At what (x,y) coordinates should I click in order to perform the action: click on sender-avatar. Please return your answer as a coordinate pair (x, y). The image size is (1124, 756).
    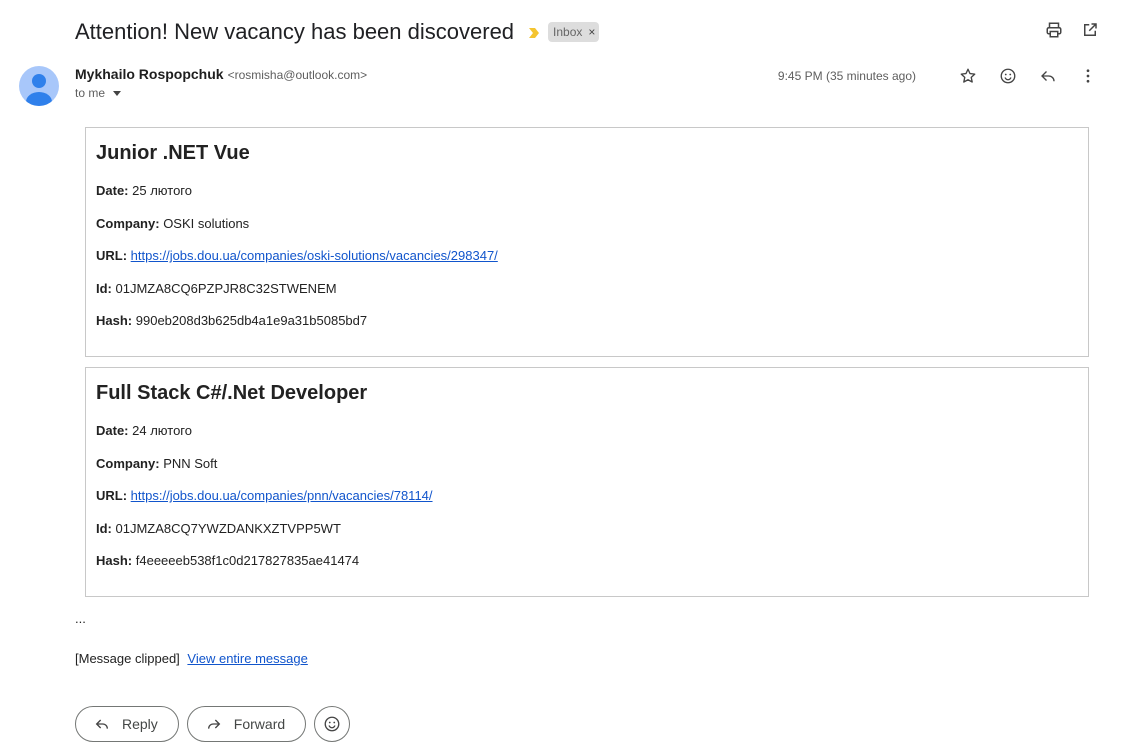
    Looking at the image, I should click on (39, 86).